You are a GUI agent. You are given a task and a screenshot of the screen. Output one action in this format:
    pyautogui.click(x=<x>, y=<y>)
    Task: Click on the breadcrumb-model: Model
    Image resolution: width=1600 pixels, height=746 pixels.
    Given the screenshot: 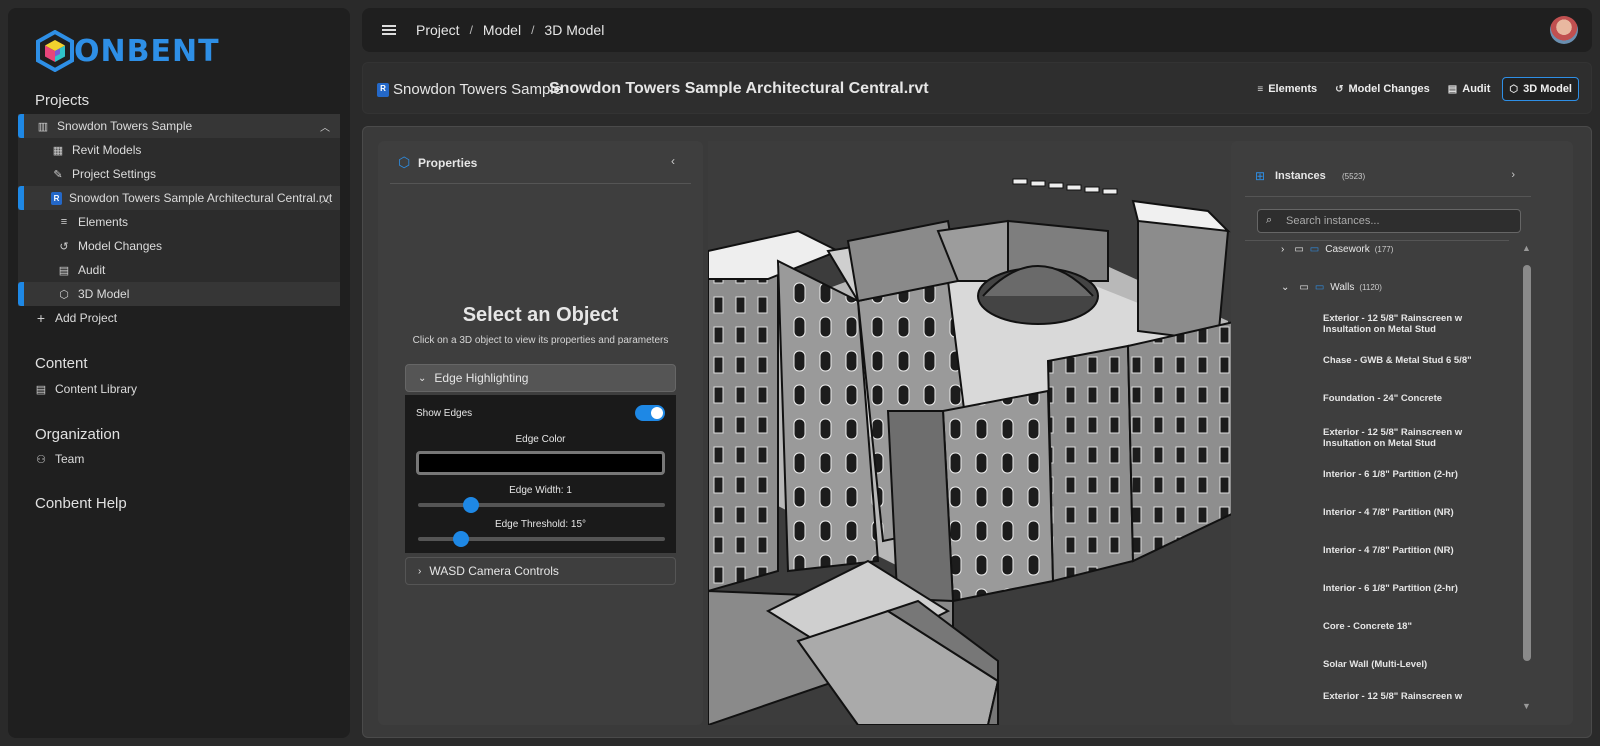 What is the action you would take?
    pyautogui.click(x=502, y=30)
    